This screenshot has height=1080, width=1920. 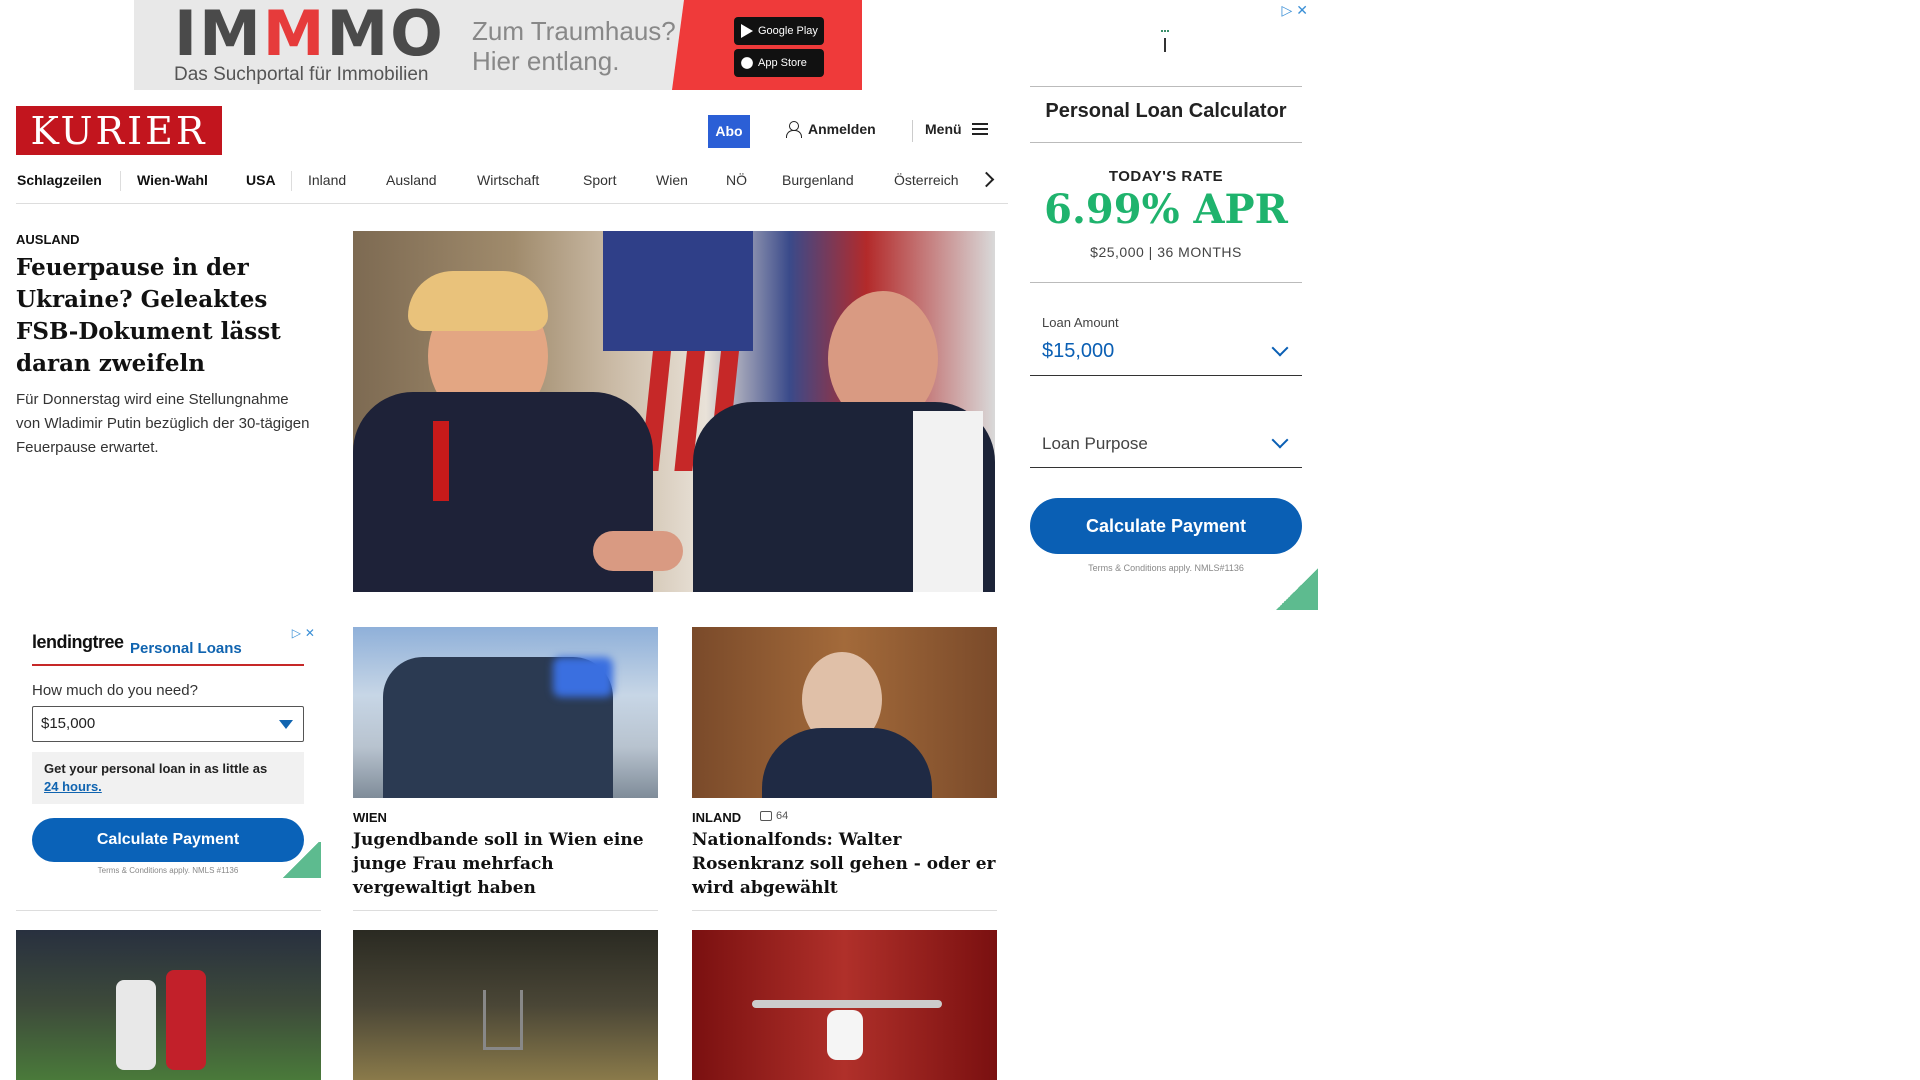 What do you see at coordinates (716, 817) in the screenshot?
I see `card-kicker: INLAND` at bounding box center [716, 817].